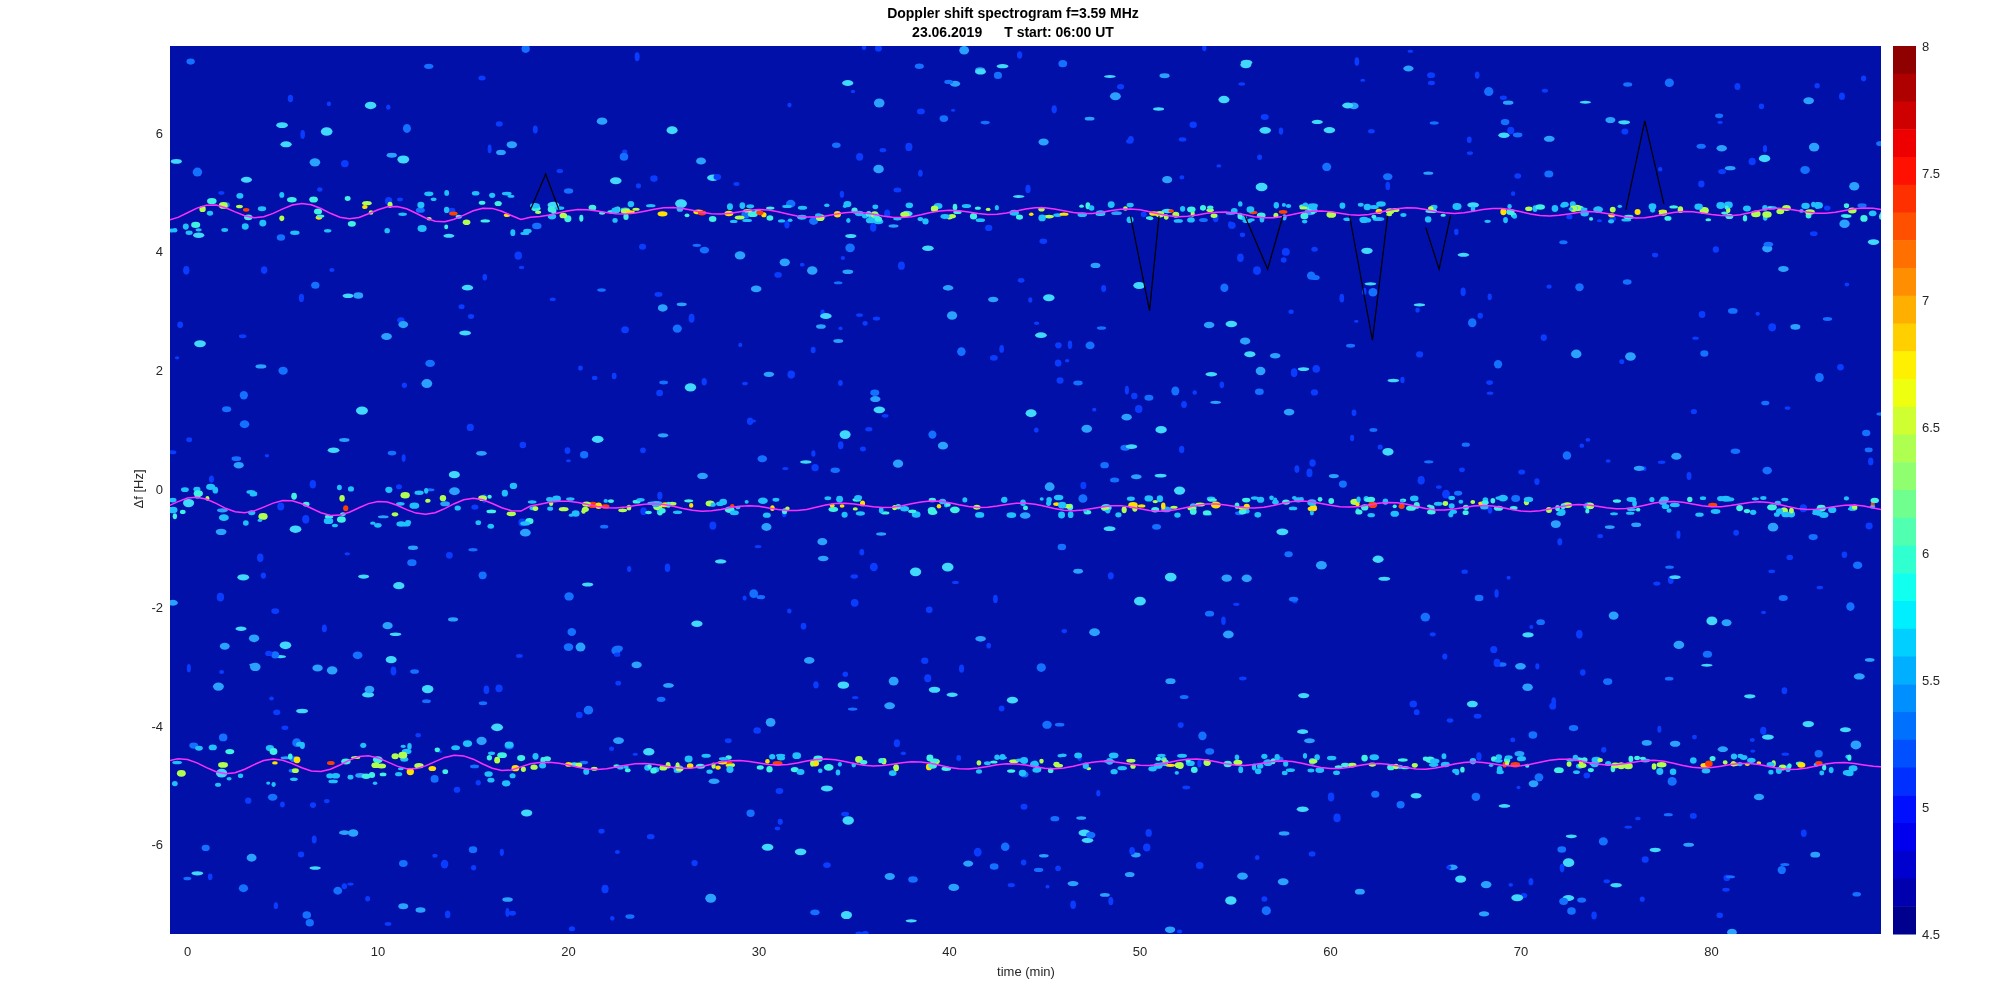  Describe the element at coordinates (159, 370) in the screenshot. I see `axis-tick-label: 2` at that location.